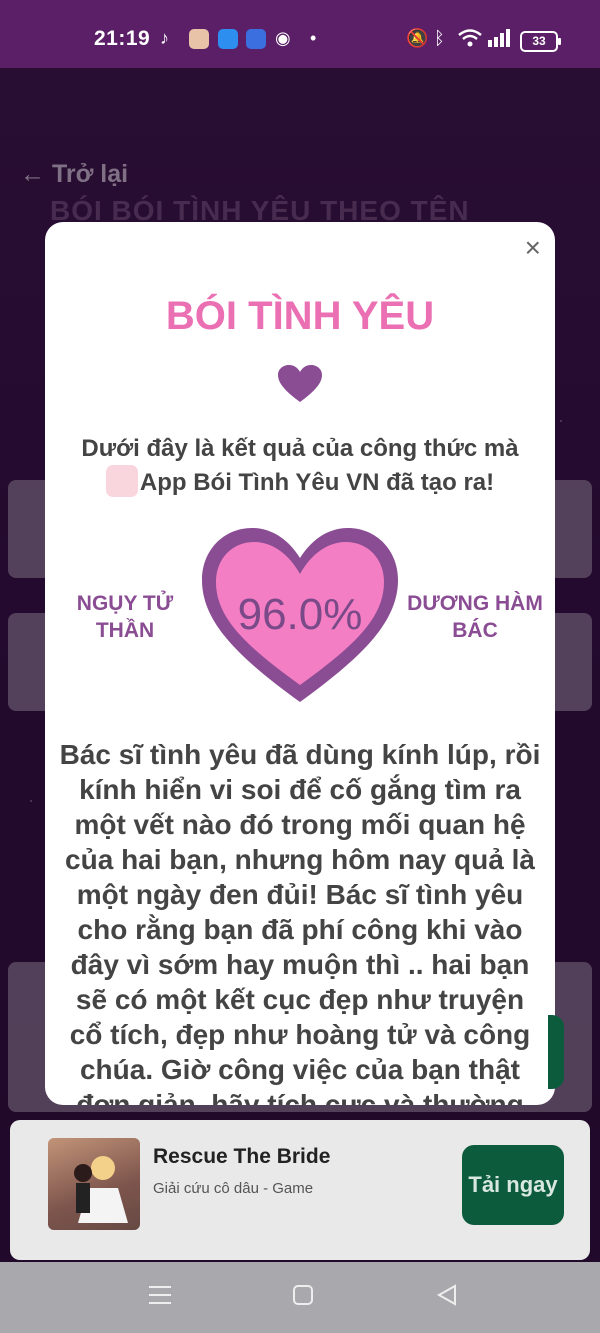 This screenshot has width=600, height=1333. What do you see at coordinates (233, 1188) in the screenshot?
I see `ad-subtitle: Giải cứu cô dâu - Game` at bounding box center [233, 1188].